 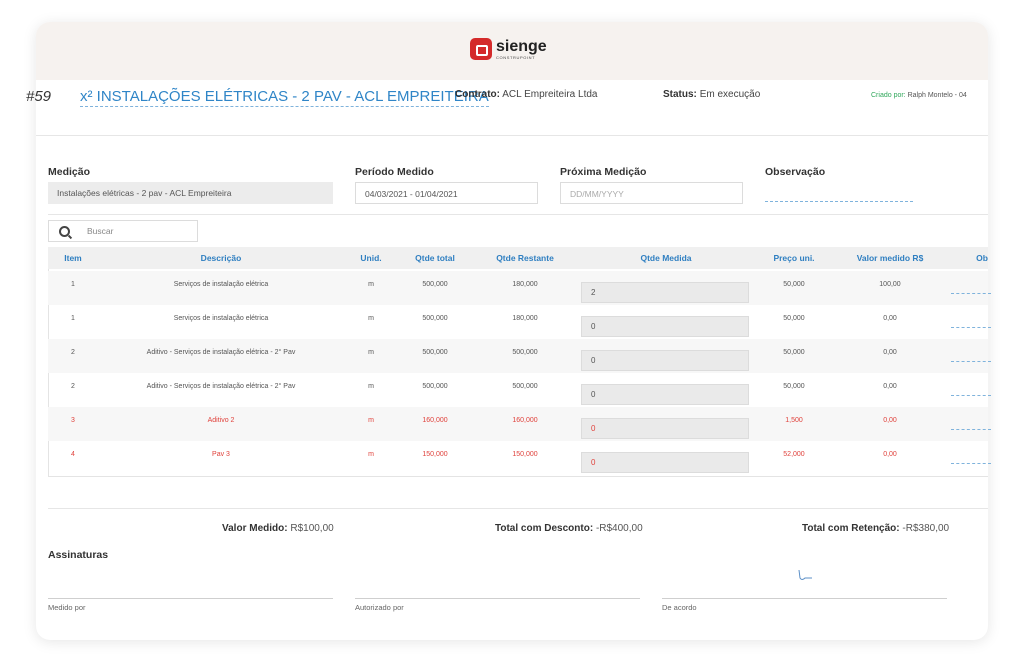 I want to click on col-item: Item, so click(x=72, y=258).